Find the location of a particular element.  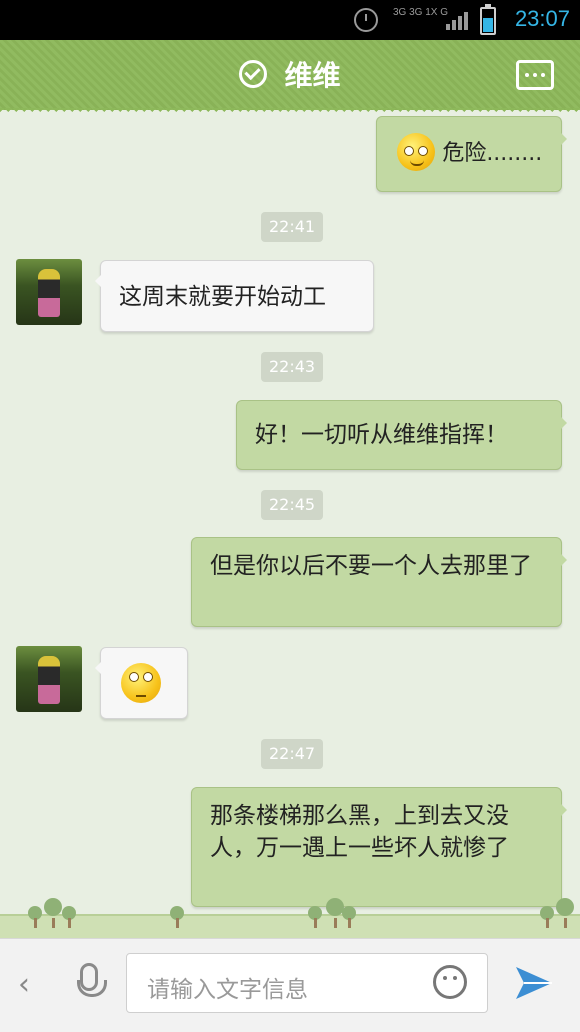

alarm-icon is located at coordinates (366, 20).